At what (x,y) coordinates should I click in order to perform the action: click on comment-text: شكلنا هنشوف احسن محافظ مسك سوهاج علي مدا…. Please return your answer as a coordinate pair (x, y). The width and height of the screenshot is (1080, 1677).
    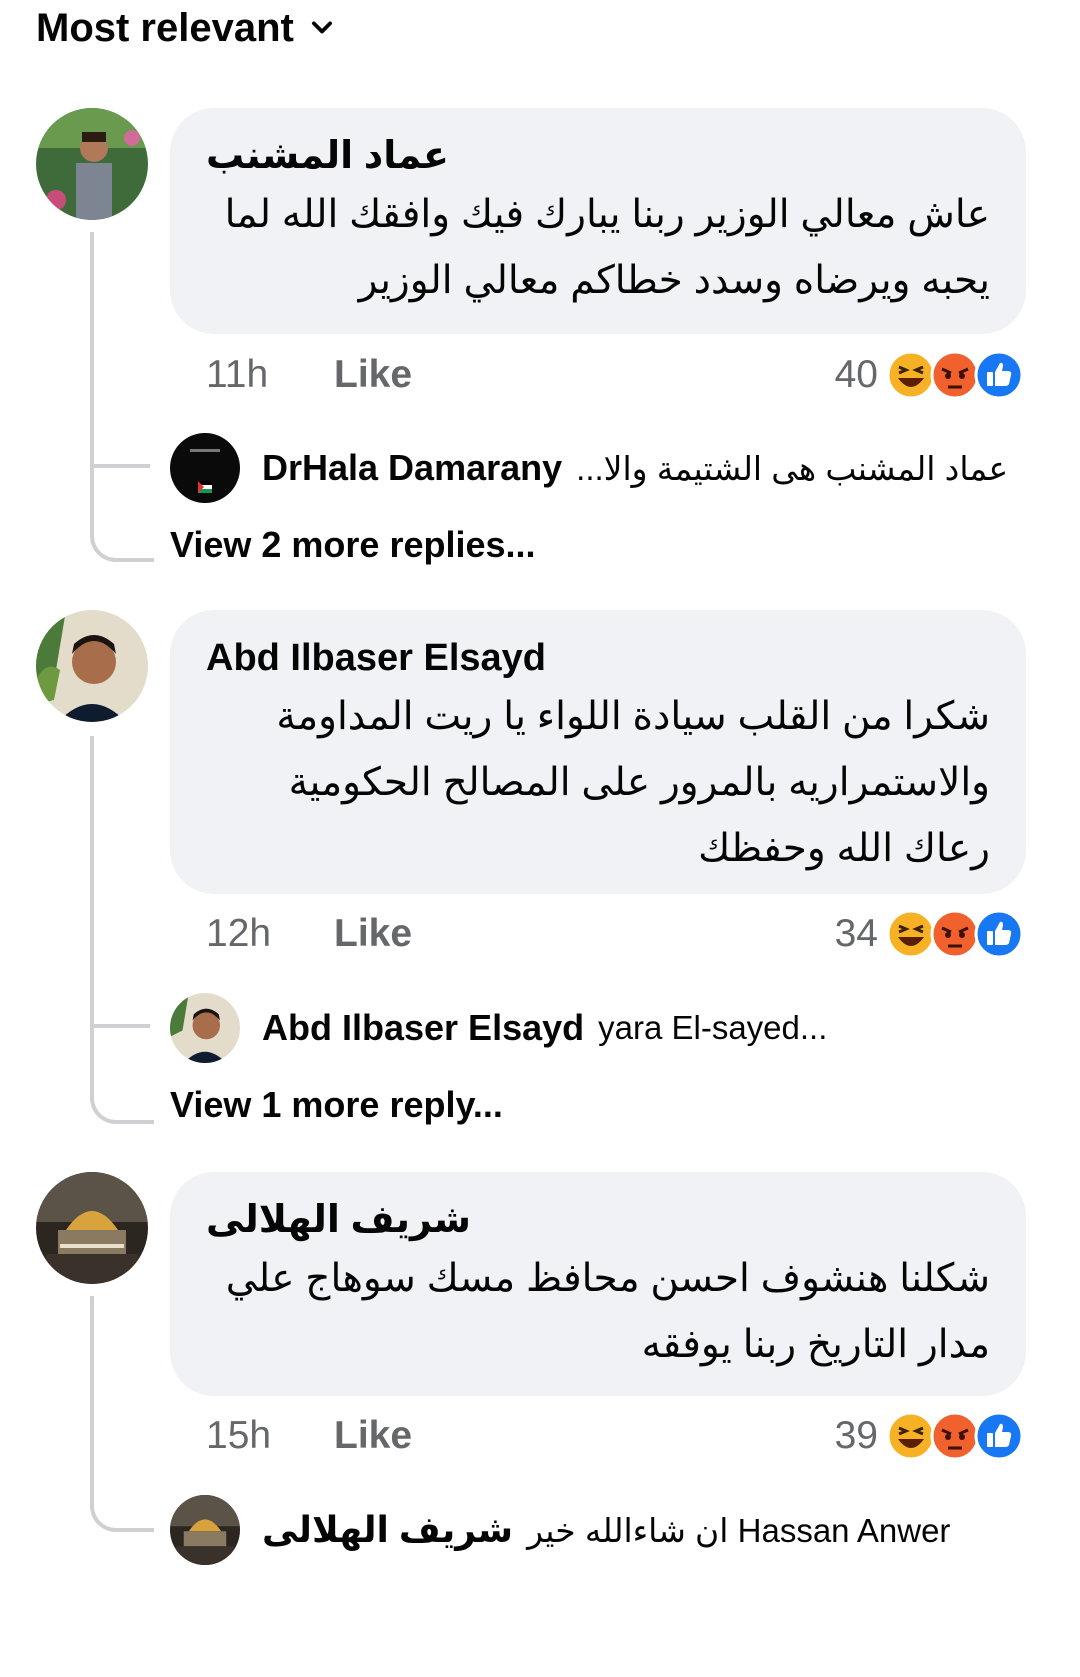
    Looking at the image, I should click on (607, 1311).